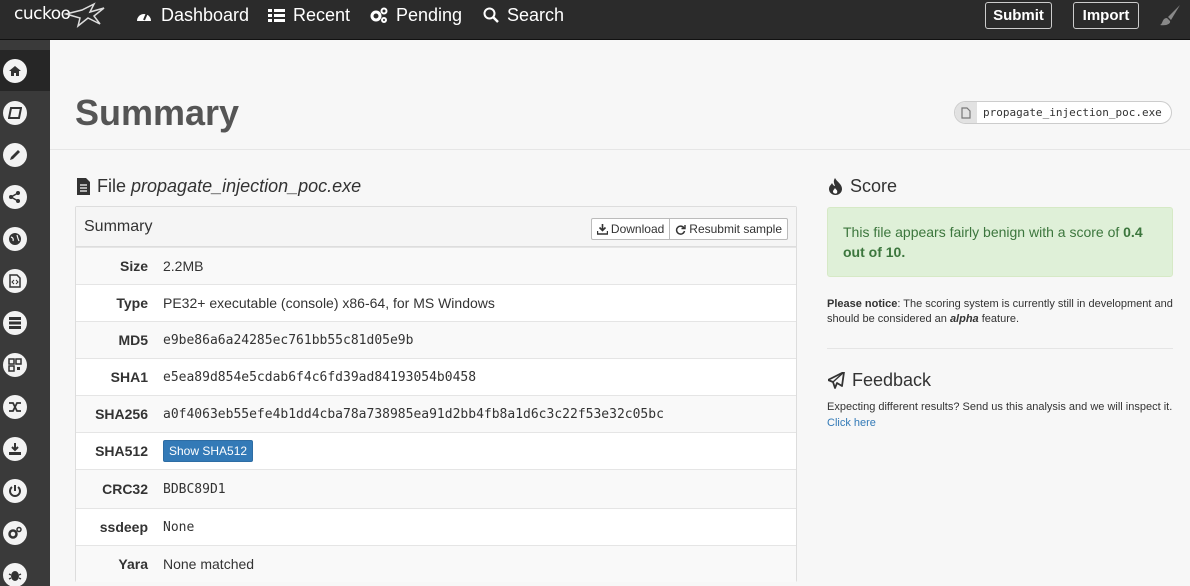  I want to click on row-key: Size, so click(133, 266).